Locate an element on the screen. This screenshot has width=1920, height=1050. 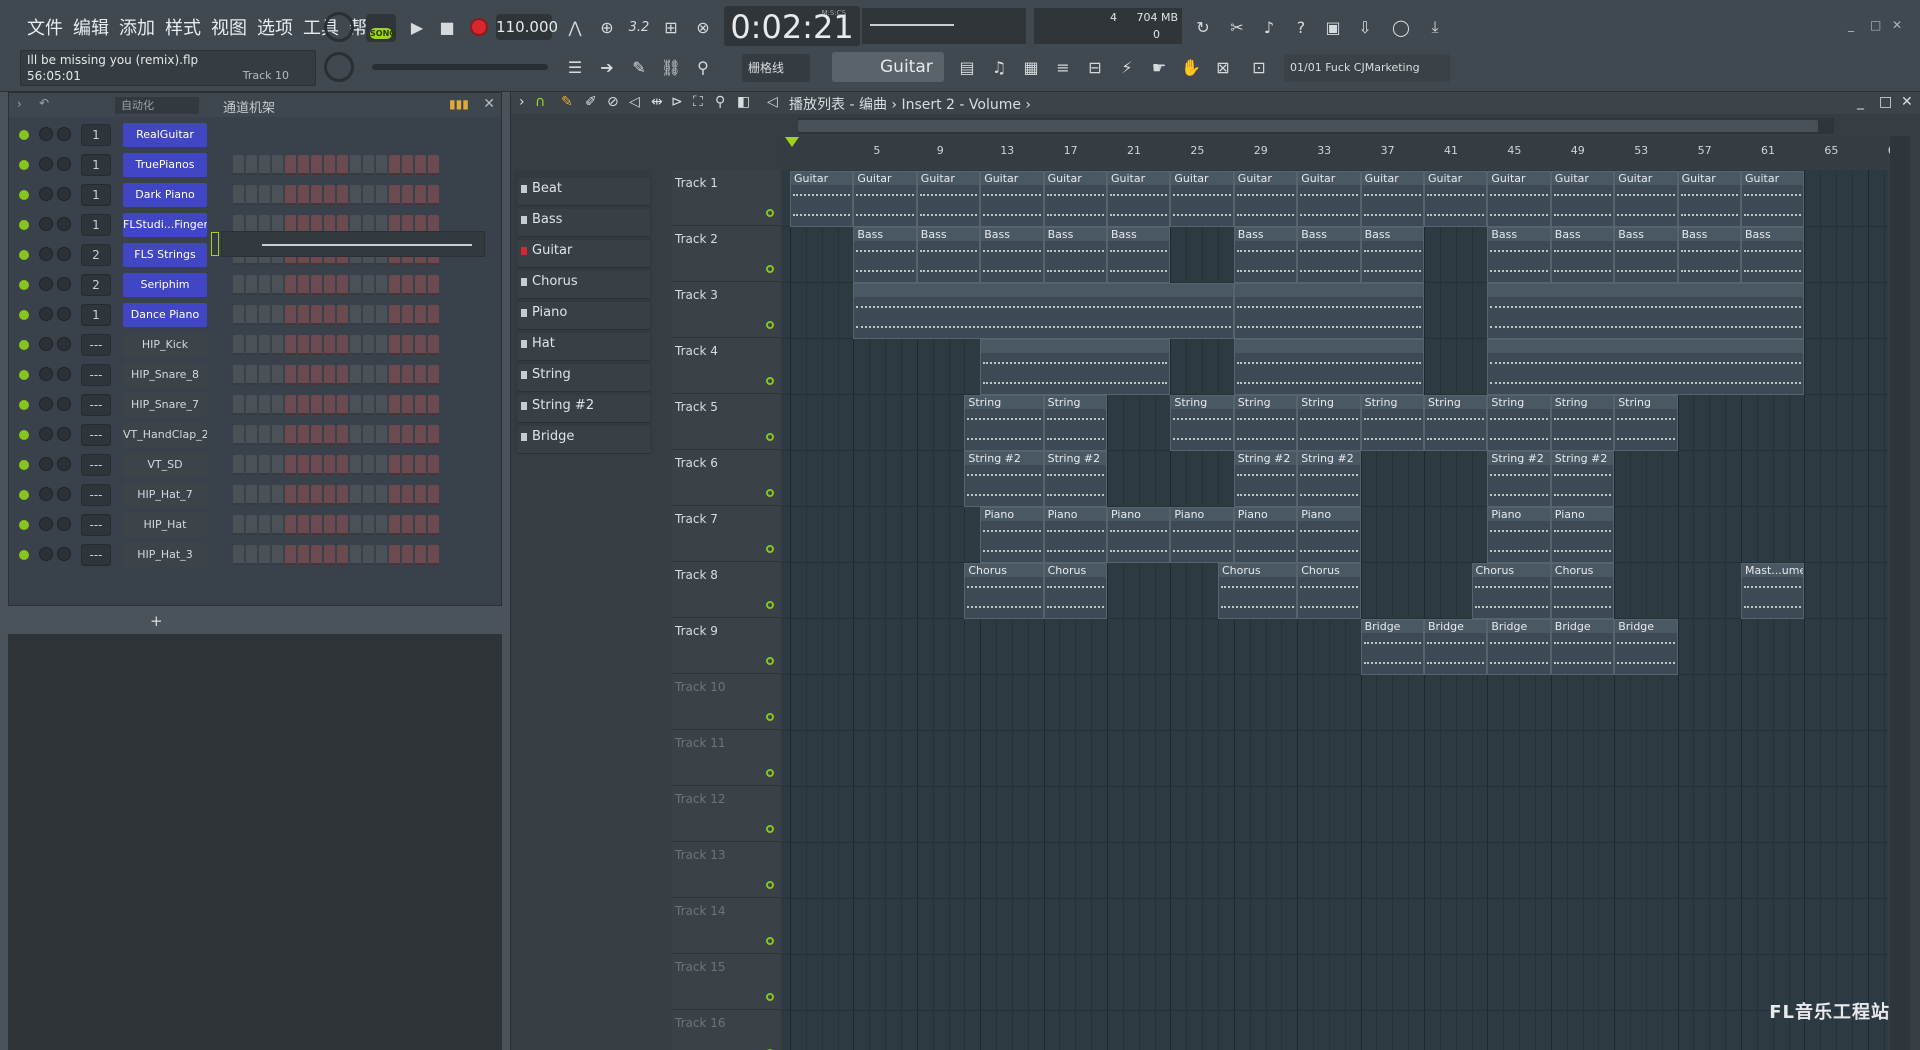
playback-icon: ◧ is located at coordinates (743, 102).